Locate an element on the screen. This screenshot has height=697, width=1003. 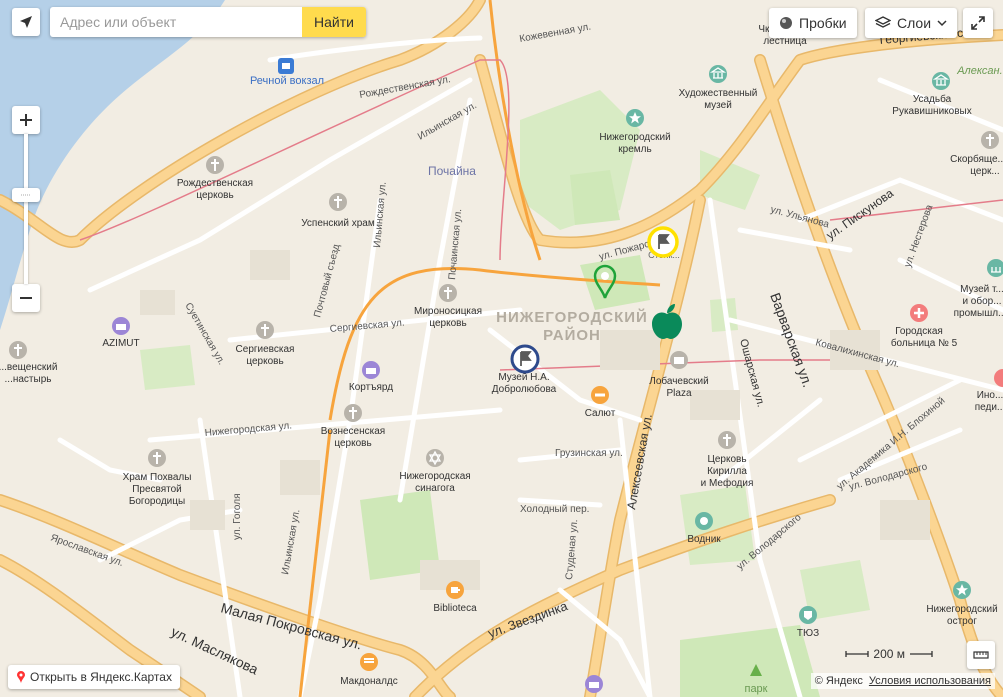
poi-label: Кирилла is located at coordinates (727, 471).